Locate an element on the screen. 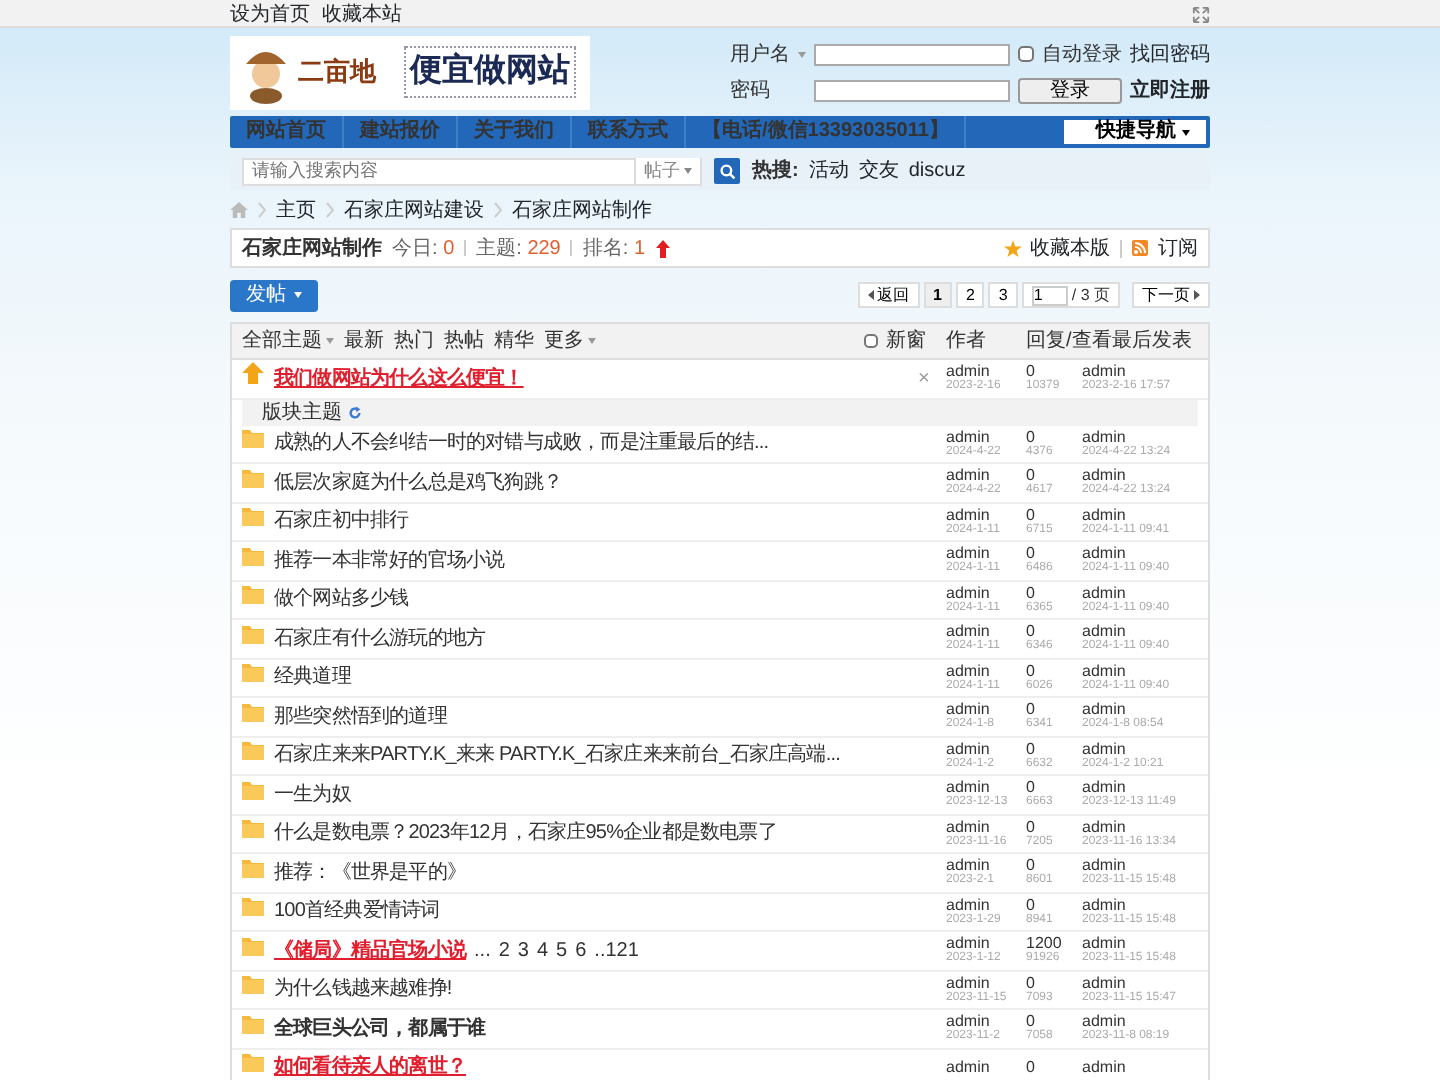 This screenshot has width=1440, height=1080. post-button: 发帖 is located at coordinates (274, 295).